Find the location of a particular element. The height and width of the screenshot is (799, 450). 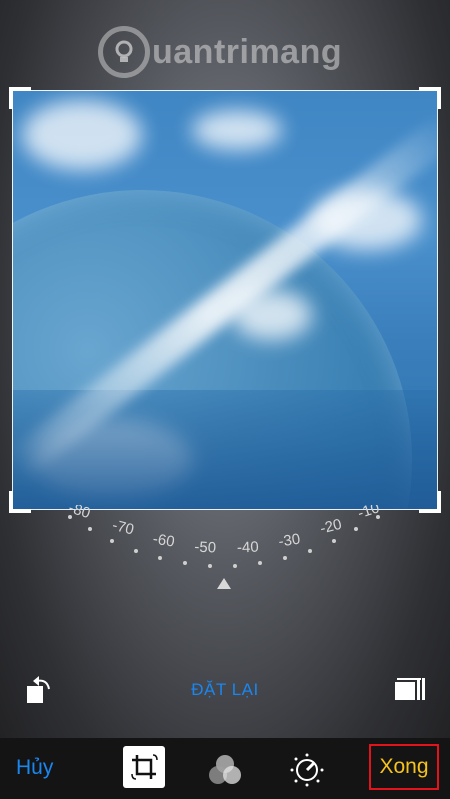

watermark-text: uantrimang is located at coordinates (247, 51).